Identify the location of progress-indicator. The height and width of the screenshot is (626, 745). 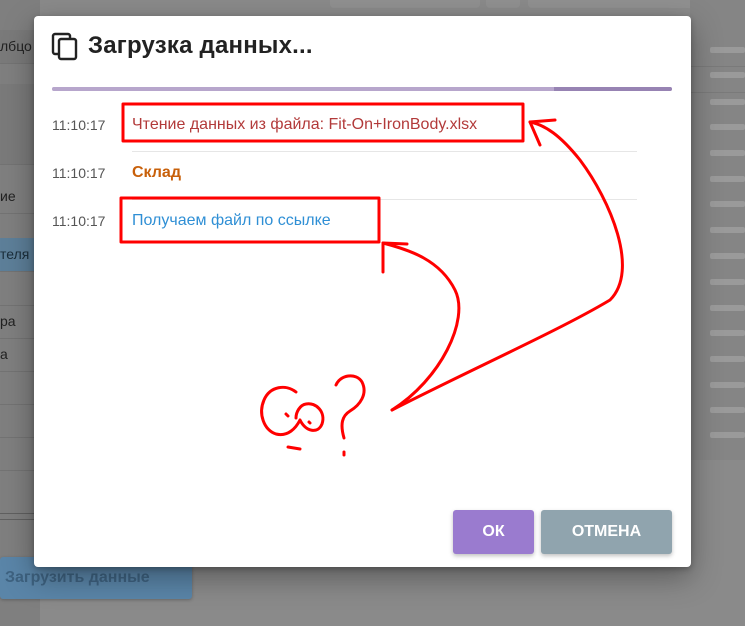
(613, 89).